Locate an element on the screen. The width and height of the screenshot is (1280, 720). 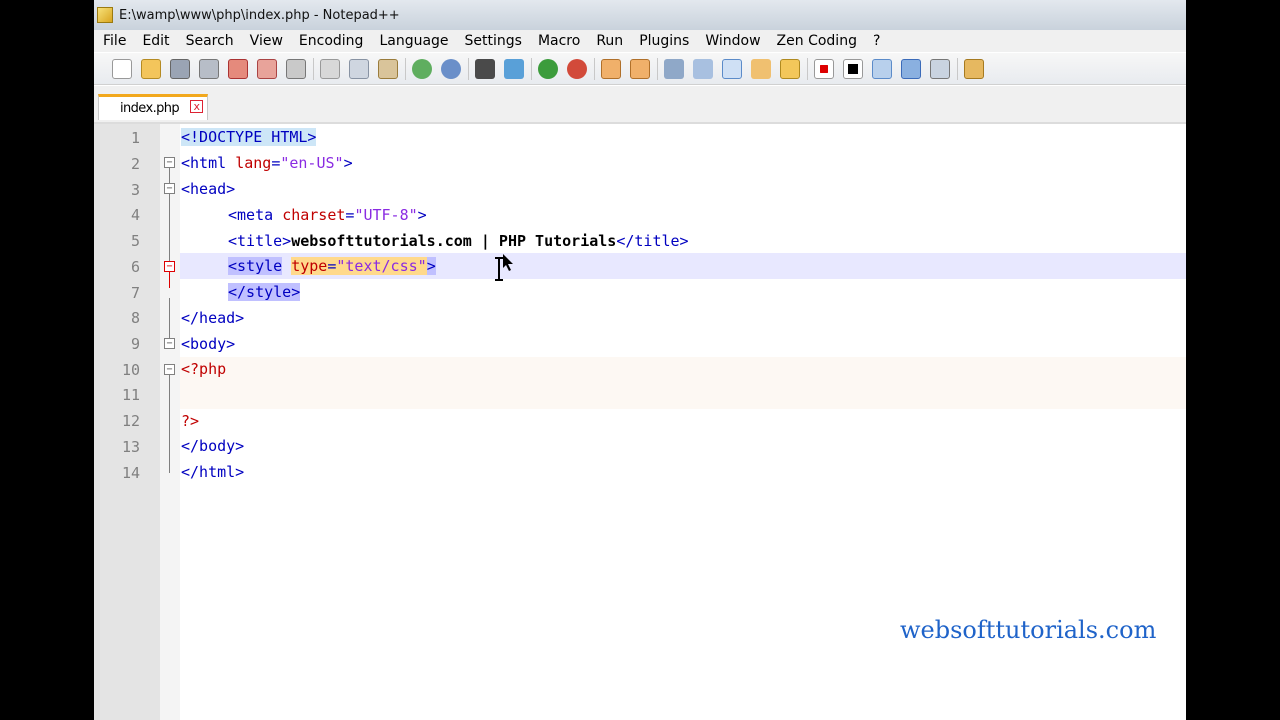
line-number-gutter: 1 2 3 4 5 6 7 8 9 10 11 12 13 14 is located at coordinates (127, 422).